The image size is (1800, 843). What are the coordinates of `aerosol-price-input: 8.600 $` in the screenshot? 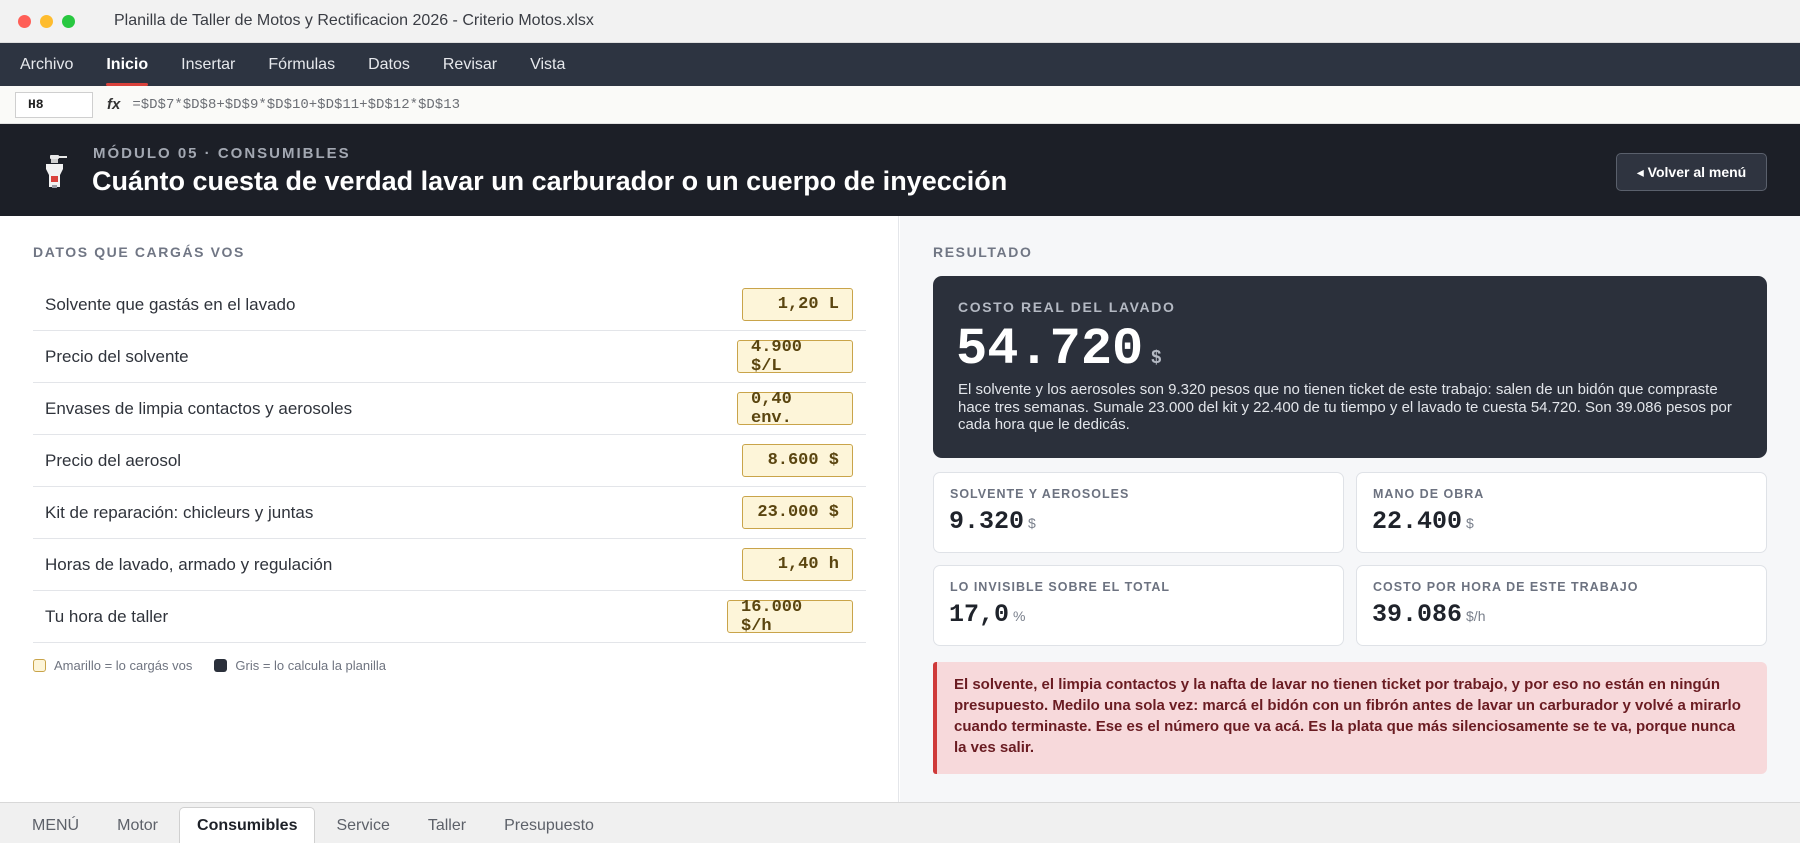 It's located at (797, 460).